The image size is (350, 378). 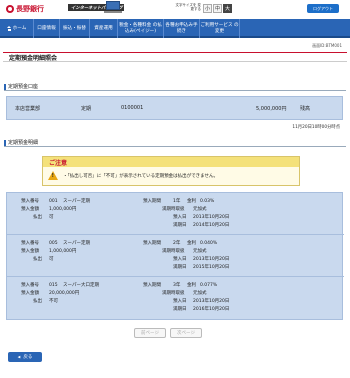 What do you see at coordinates (150, 333) in the screenshot?
I see `prev-page-button: 前ページ` at bounding box center [150, 333].